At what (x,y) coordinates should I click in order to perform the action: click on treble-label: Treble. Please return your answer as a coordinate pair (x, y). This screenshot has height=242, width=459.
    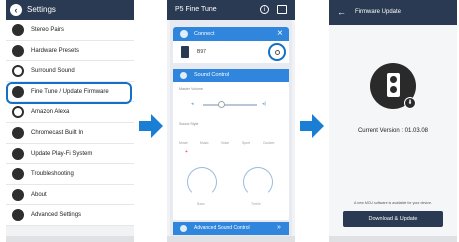
    Looking at the image, I should click on (256, 204).